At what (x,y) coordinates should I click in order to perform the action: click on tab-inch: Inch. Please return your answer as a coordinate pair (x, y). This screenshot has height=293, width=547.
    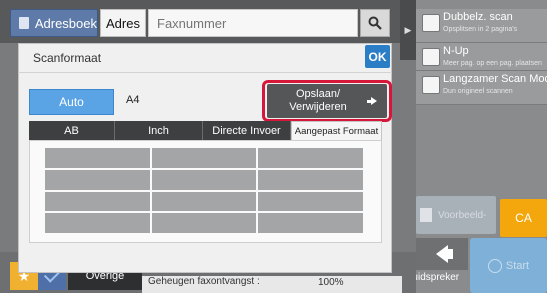
    Looking at the image, I should click on (159, 130).